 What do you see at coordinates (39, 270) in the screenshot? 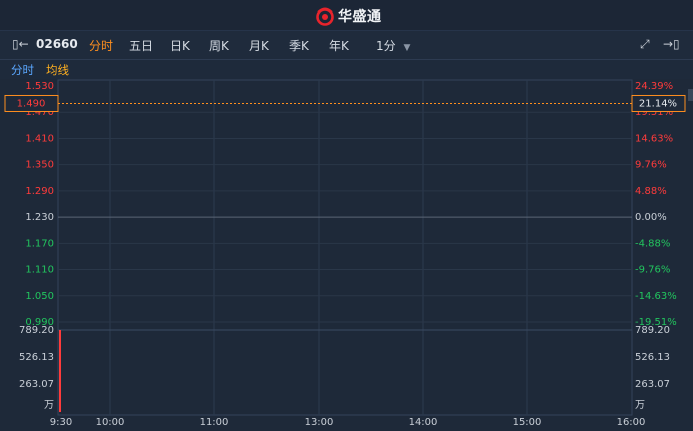
I see `price-tick-label: 1.110` at bounding box center [39, 270].